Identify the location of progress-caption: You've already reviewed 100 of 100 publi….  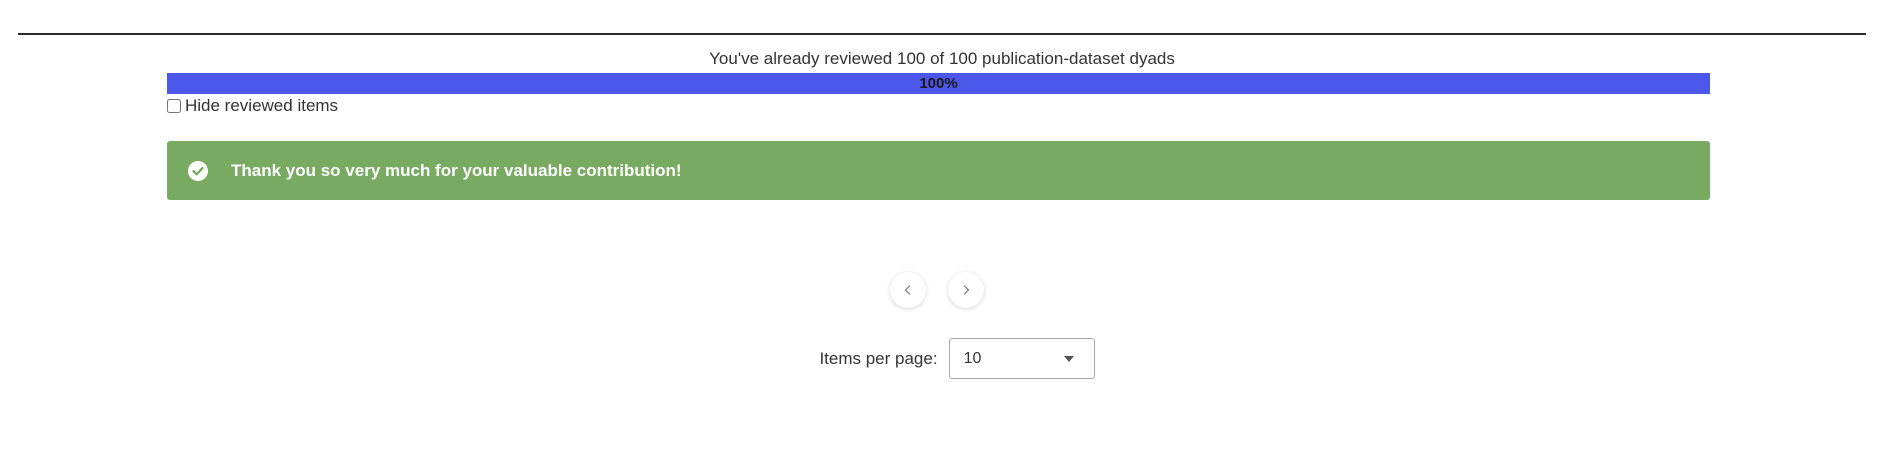
(942, 58).